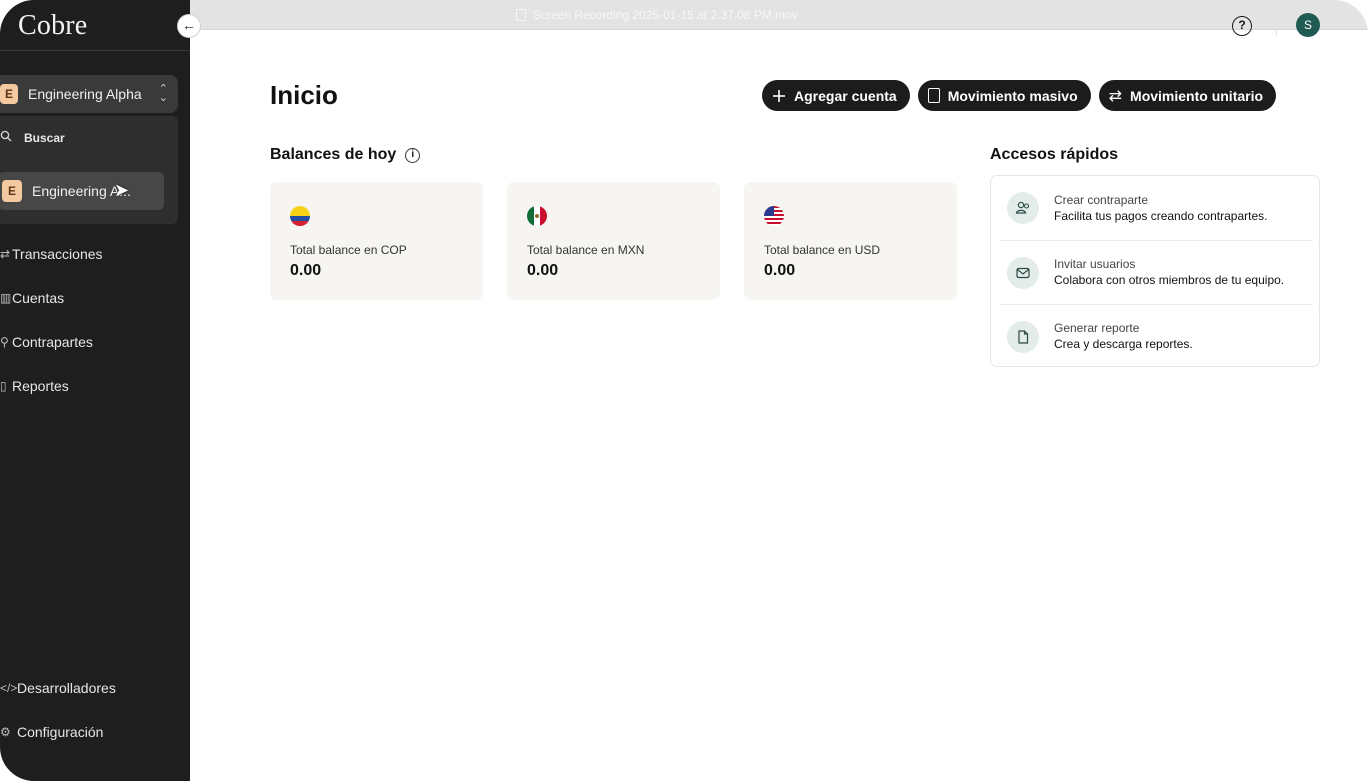 Image resolution: width=1368 pixels, height=781 pixels. I want to click on workspace-selector: E Engineering Alpha ⌃ ⌄, so click(89, 94).